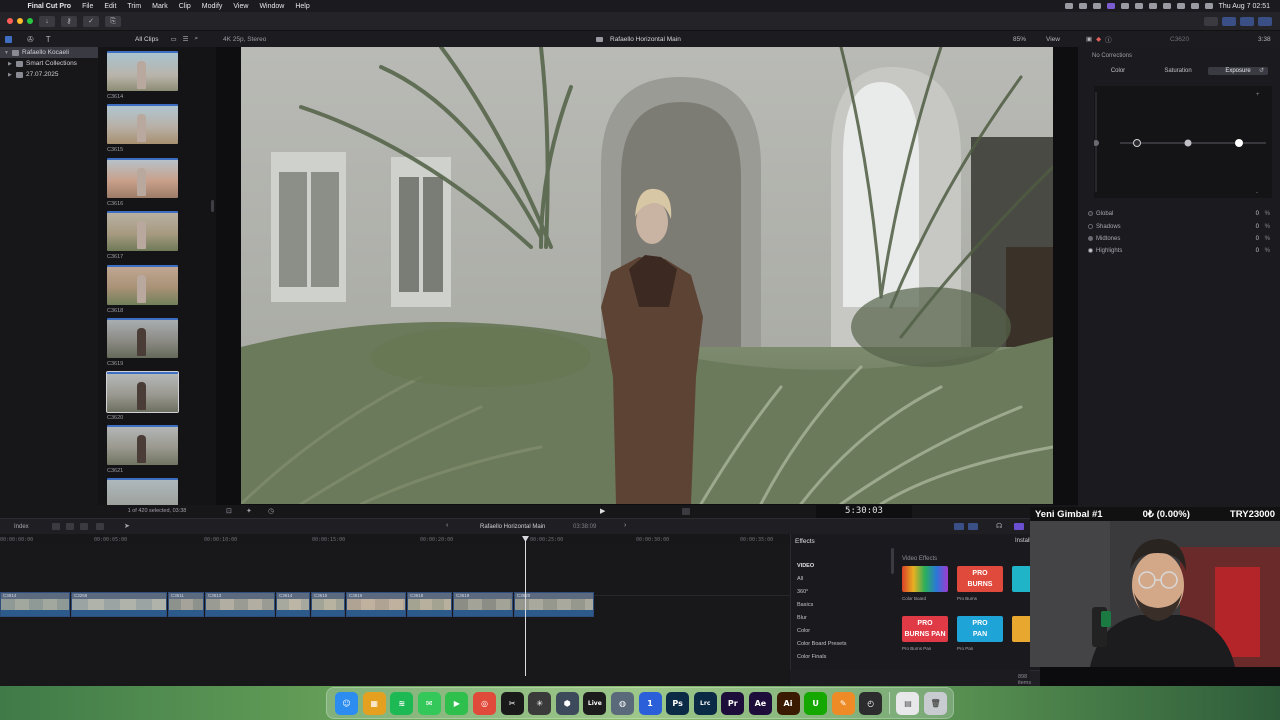 The height and width of the screenshot is (720, 1280). Describe the element at coordinates (196, 39) in the screenshot. I see `search-icon: ⌕` at that location.